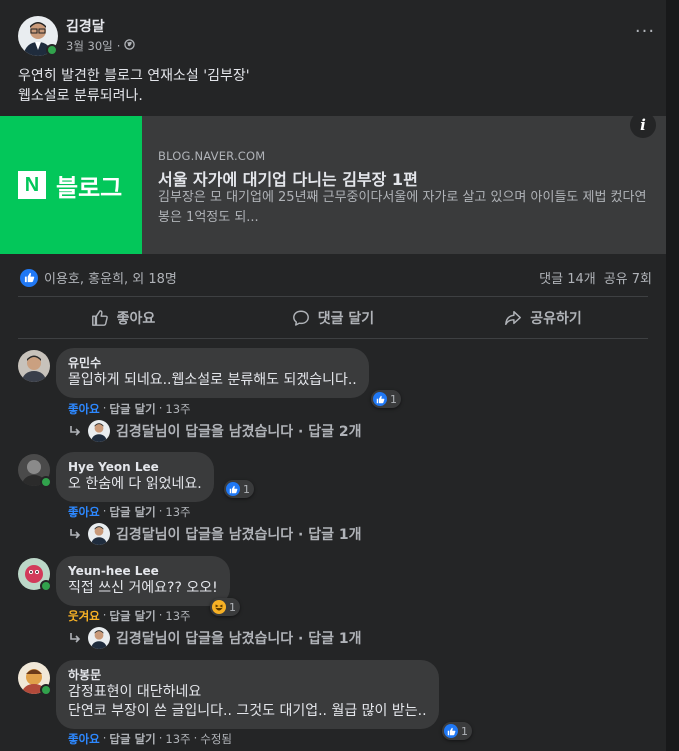  What do you see at coordinates (110, 277) in the screenshot?
I see `reactors-text: 이용호, 홍윤희, 외 18명` at bounding box center [110, 277].